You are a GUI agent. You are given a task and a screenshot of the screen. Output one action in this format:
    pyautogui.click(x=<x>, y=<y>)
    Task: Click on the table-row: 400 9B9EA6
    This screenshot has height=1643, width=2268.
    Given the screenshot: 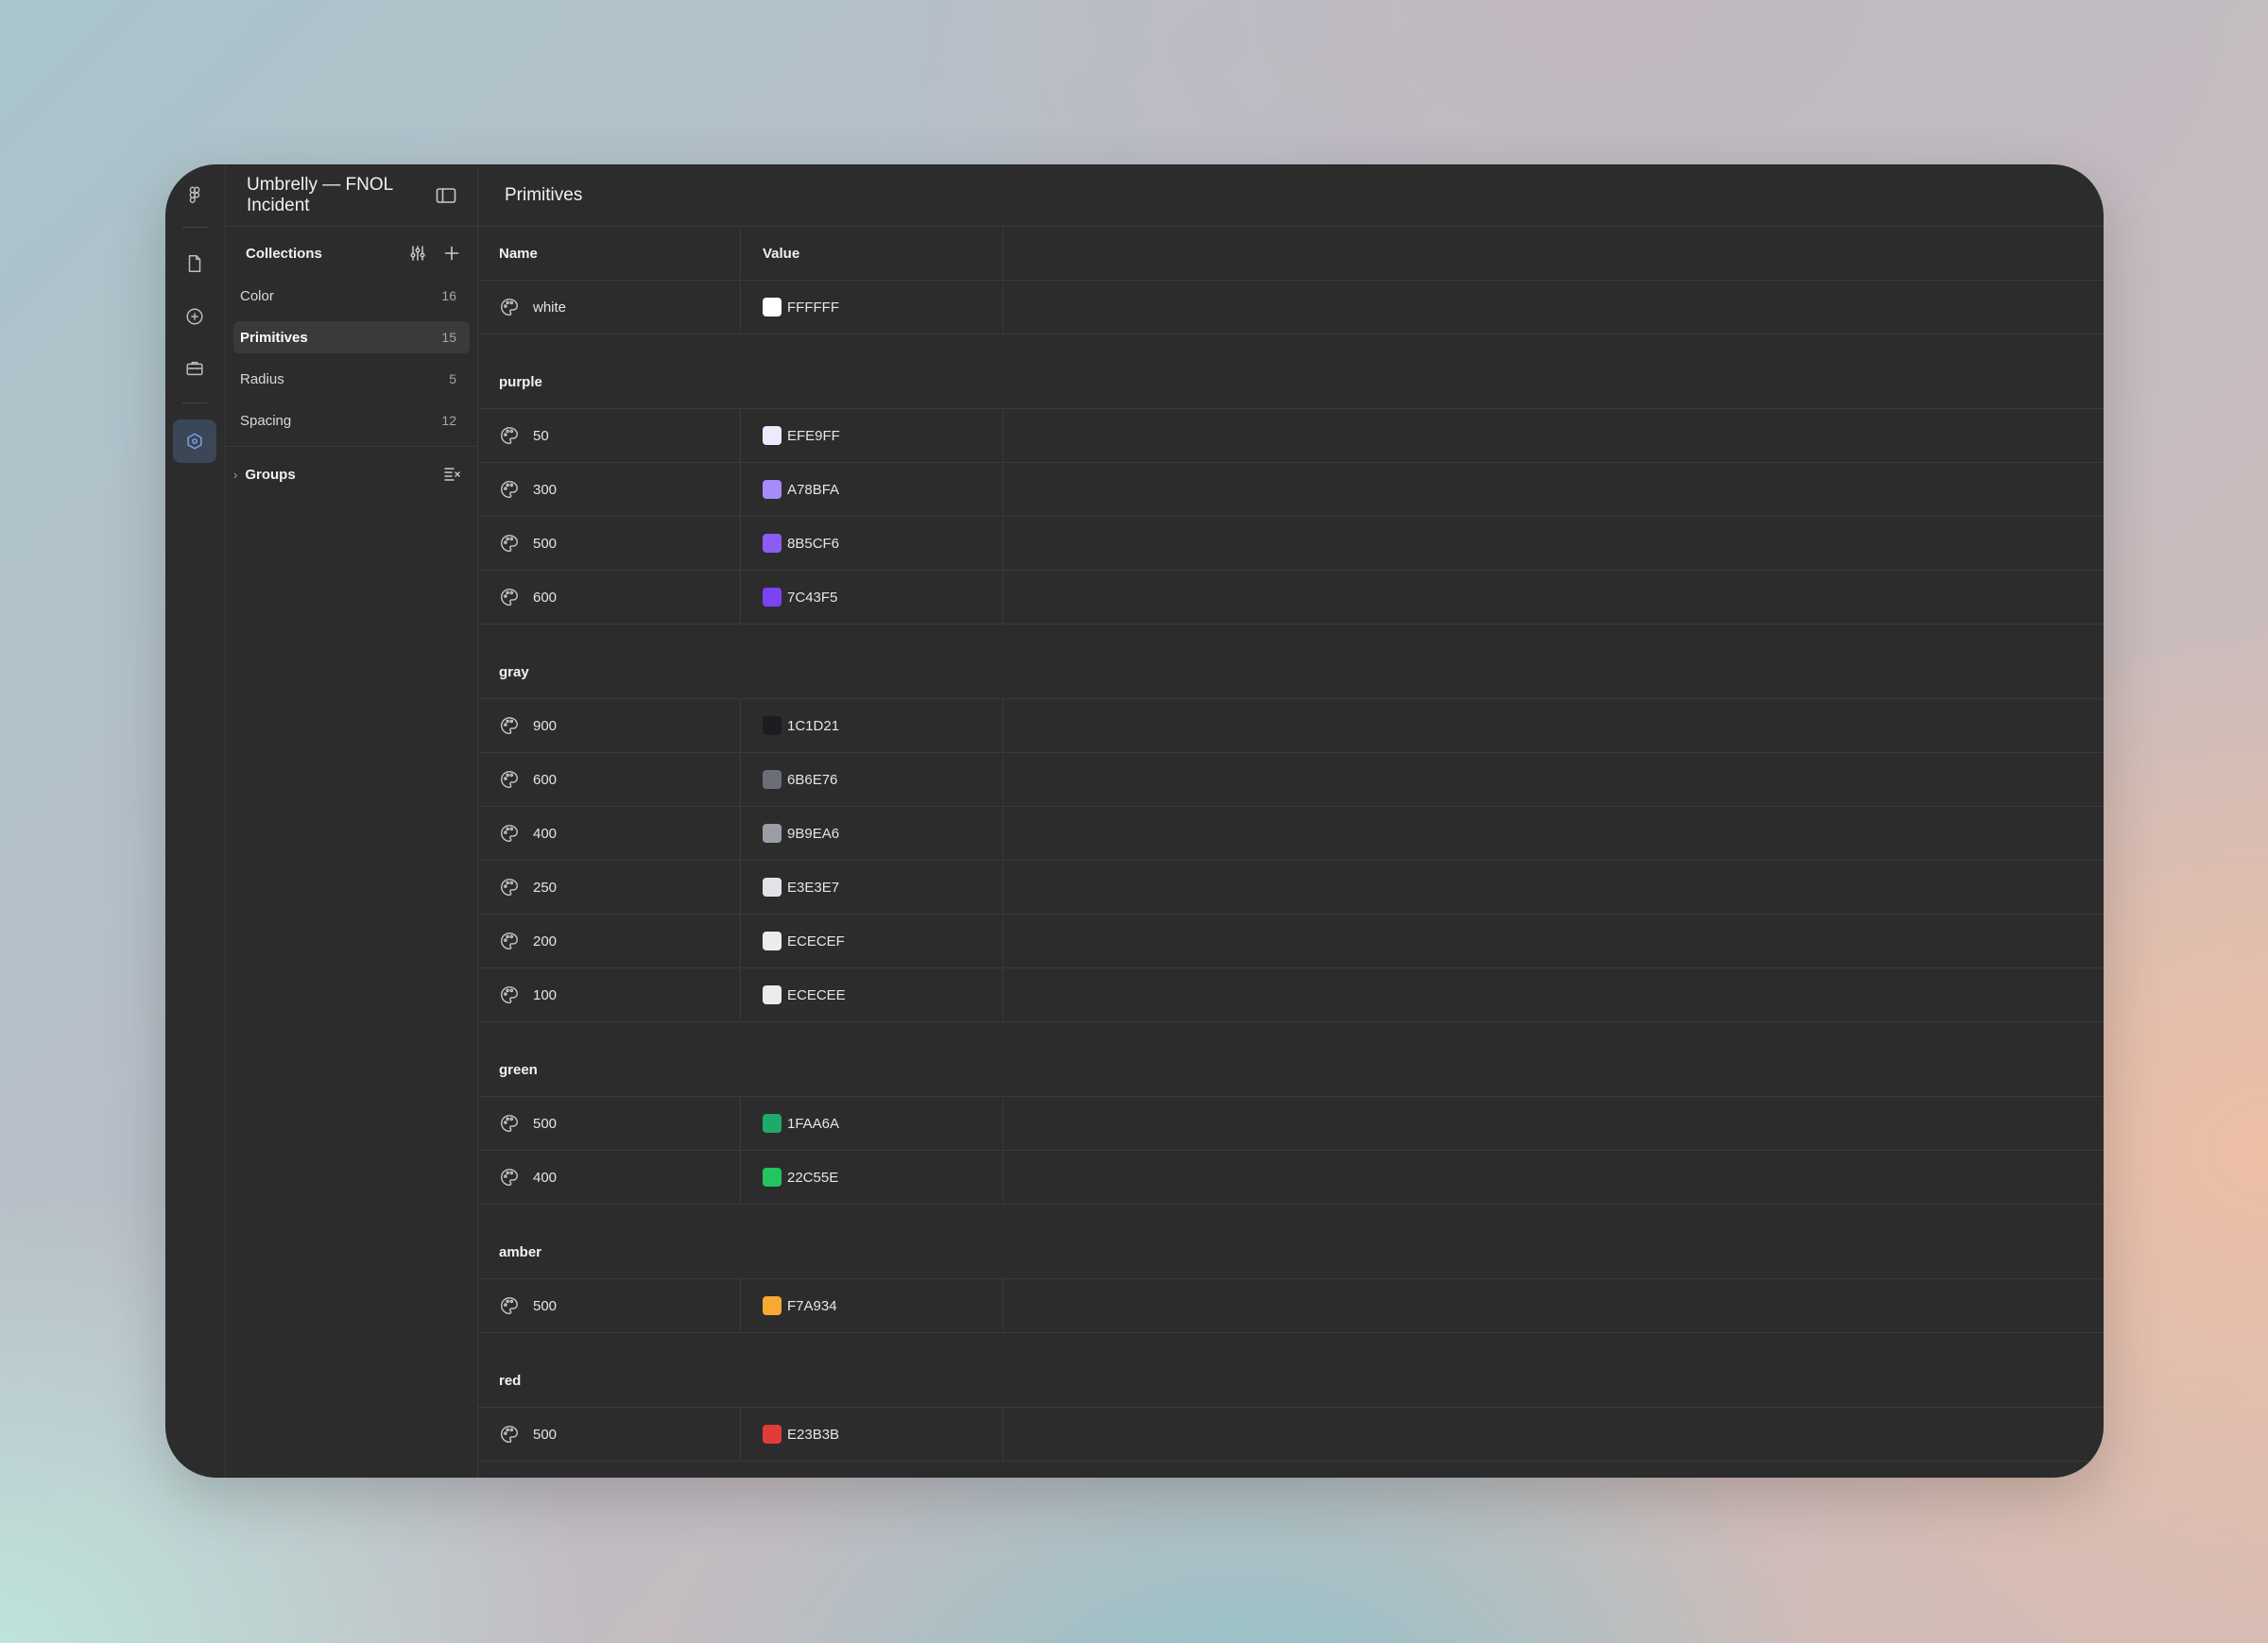 What is the action you would take?
    pyautogui.click(x=1291, y=834)
    